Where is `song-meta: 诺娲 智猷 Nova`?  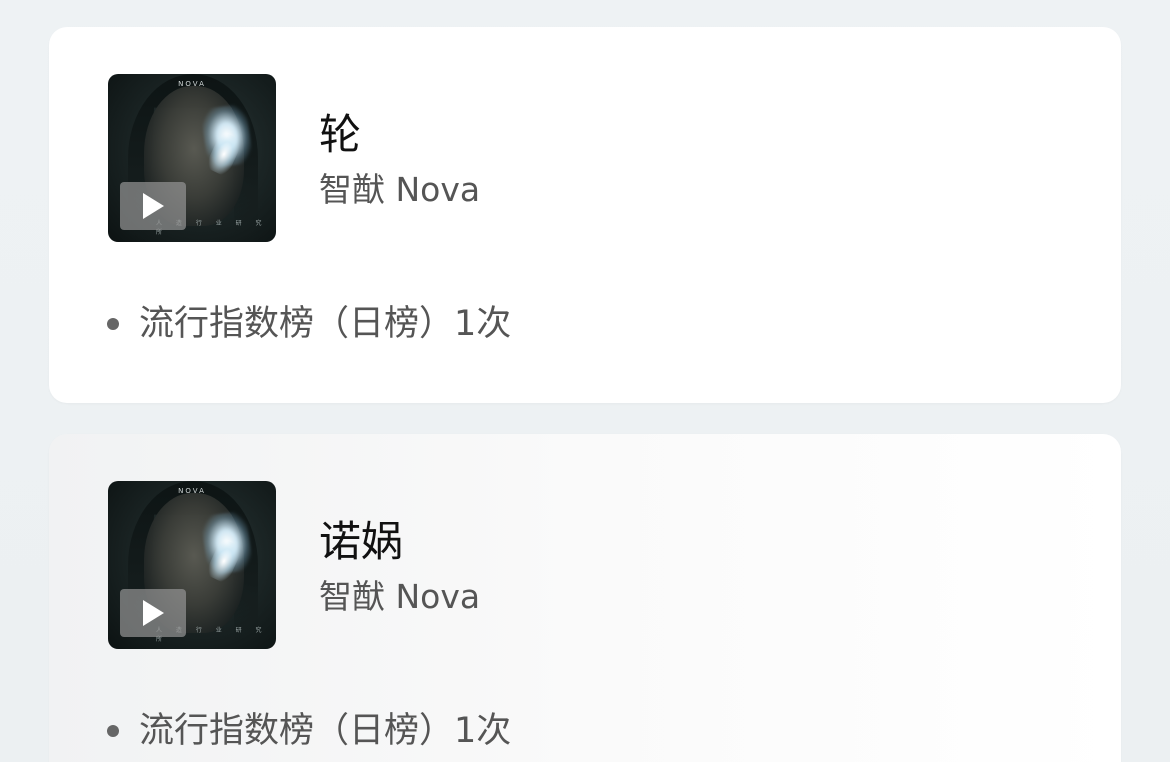 song-meta: 诺娲 智猷 Nova is located at coordinates (399, 565).